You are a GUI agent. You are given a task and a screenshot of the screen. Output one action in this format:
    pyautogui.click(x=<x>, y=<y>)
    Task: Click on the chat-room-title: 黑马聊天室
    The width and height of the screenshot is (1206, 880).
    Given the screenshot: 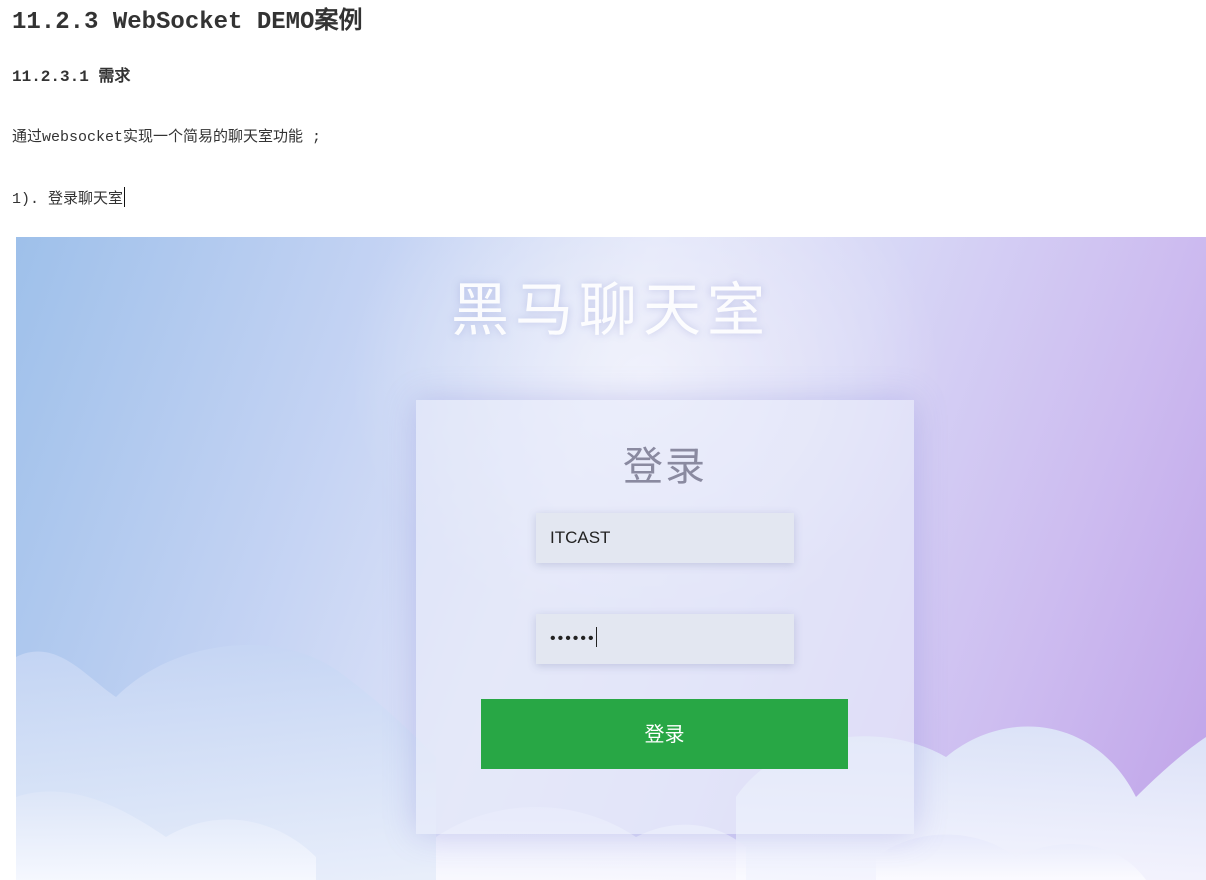 What is the action you would take?
    pyautogui.click(x=610, y=310)
    